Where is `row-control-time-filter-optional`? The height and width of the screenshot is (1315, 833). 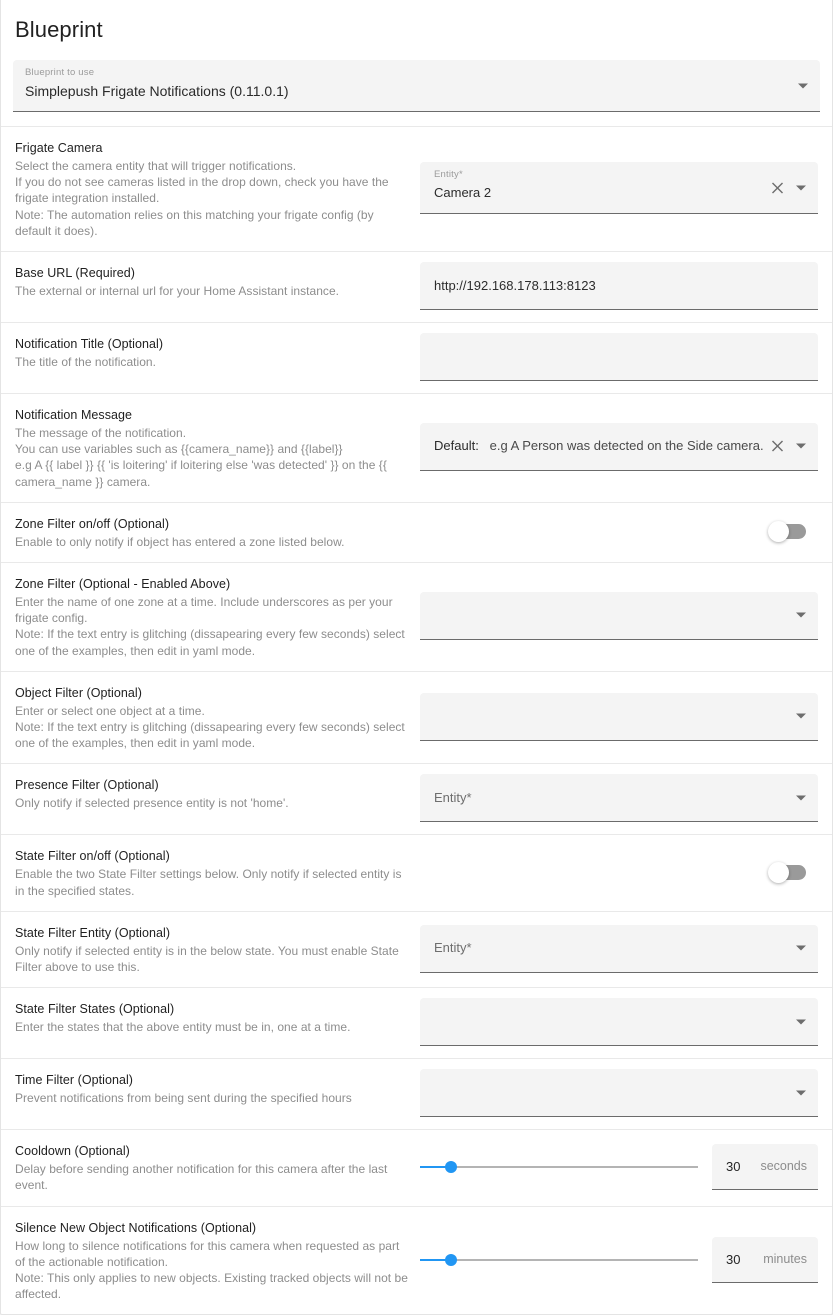
row-control-time-filter-optional is located at coordinates (618, 1093).